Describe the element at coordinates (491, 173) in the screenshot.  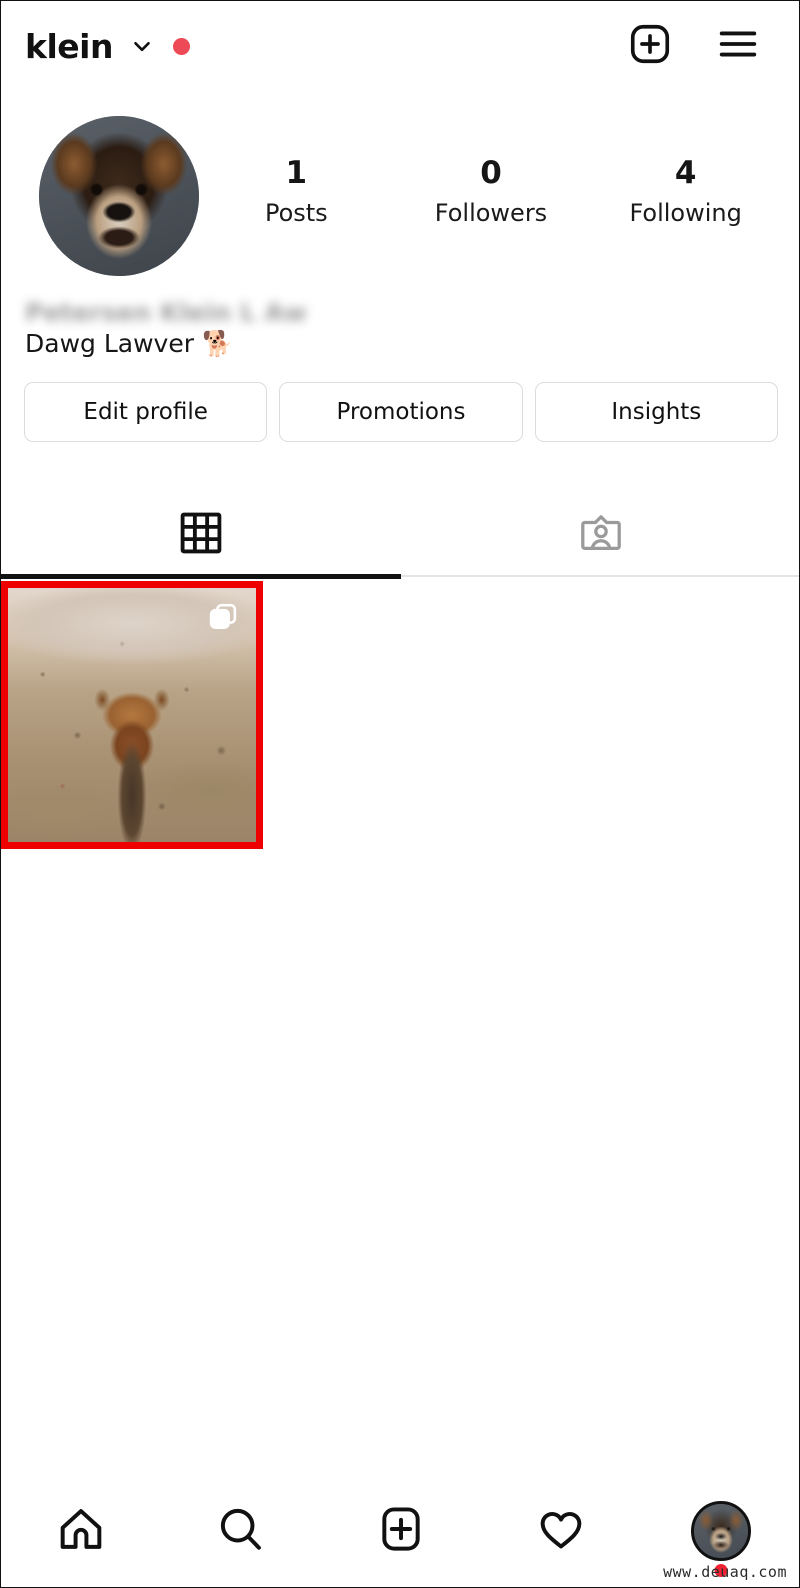
I see `stat-followers-value: 0` at that location.